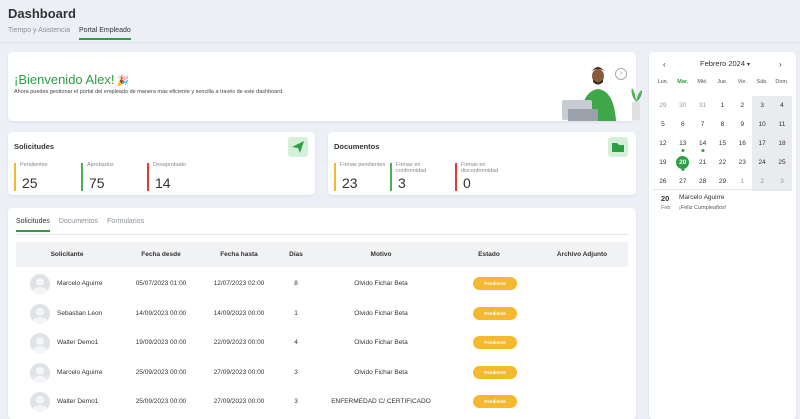  What do you see at coordinates (722, 82) in the screenshot?
I see `weekday-label: Jue.` at bounding box center [722, 82].